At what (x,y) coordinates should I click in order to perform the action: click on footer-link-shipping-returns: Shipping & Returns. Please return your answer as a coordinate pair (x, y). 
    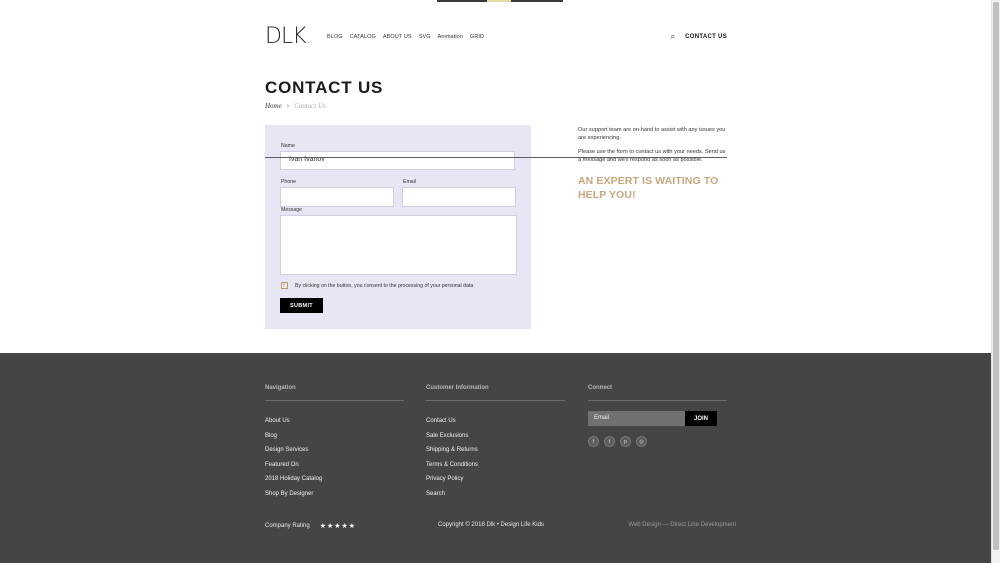
    Looking at the image, I should click on (495, 454).